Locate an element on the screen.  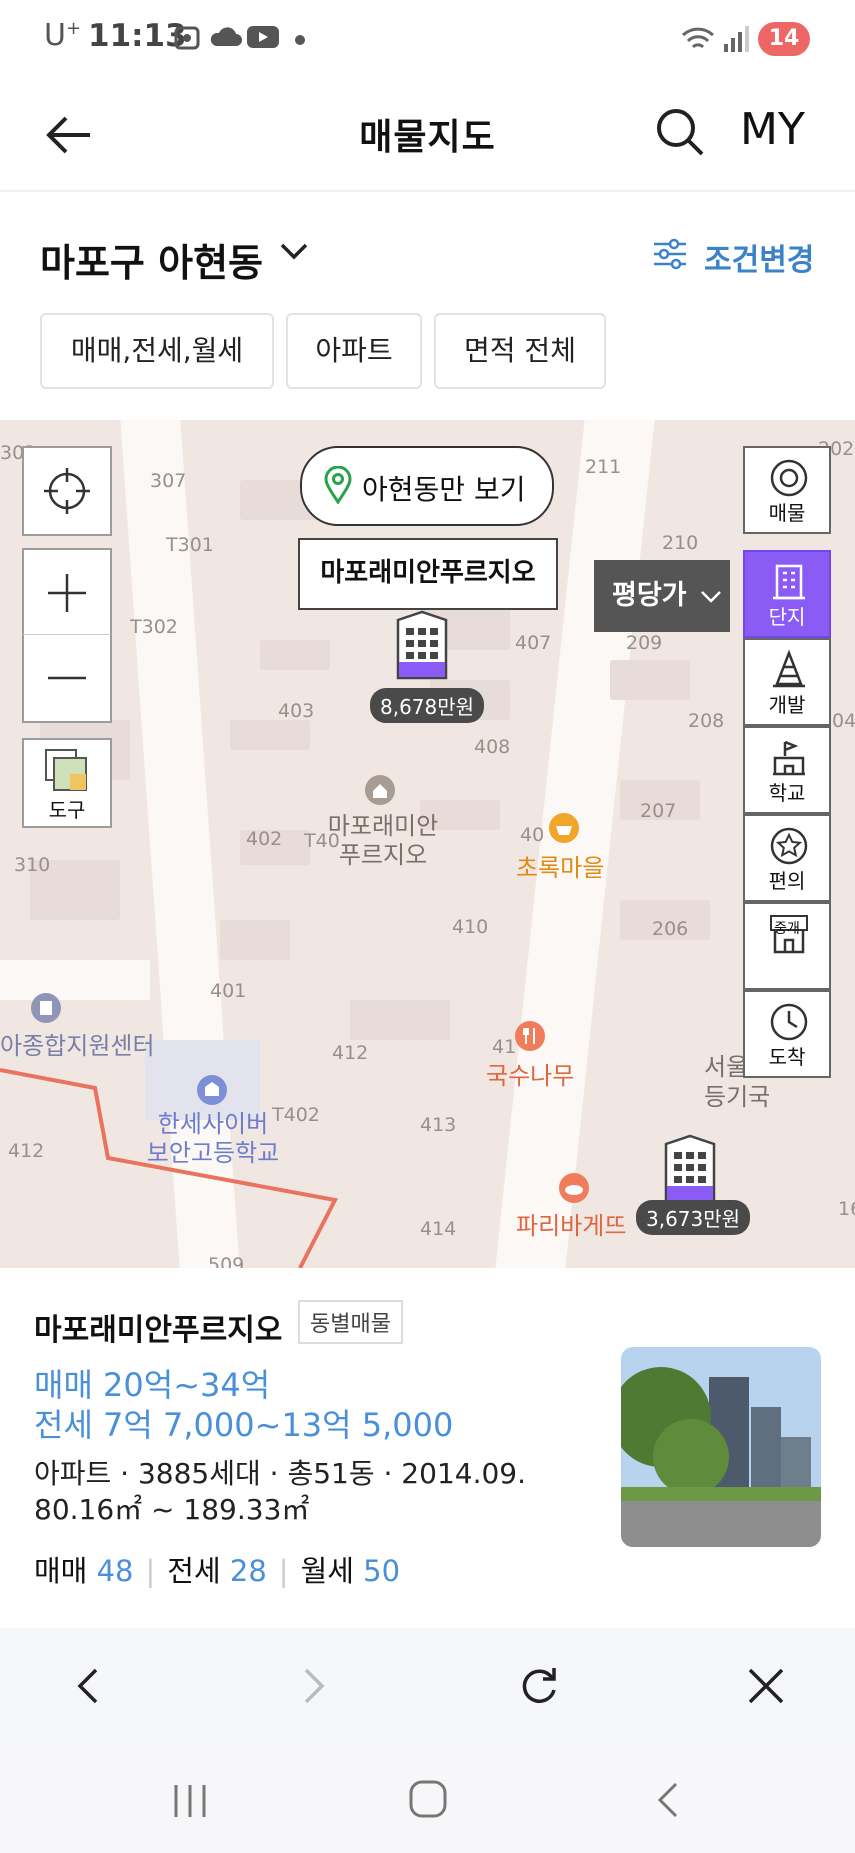
complex-meta: 아파트 · 3885세대 · 총51동 · 2014.09. is located at coordinates (280, 1473).